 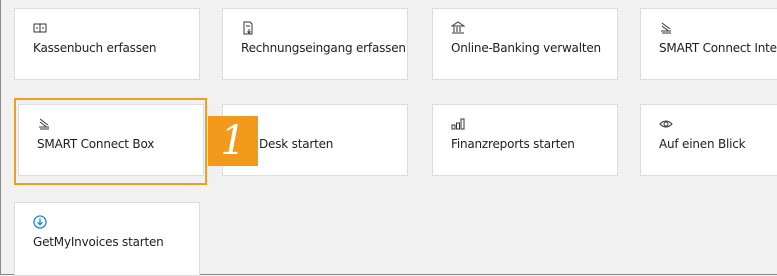 What do you see at coordinates (248, 28) in the screenshot?
I see `invoice-icon` at bounding box center [248, 28].